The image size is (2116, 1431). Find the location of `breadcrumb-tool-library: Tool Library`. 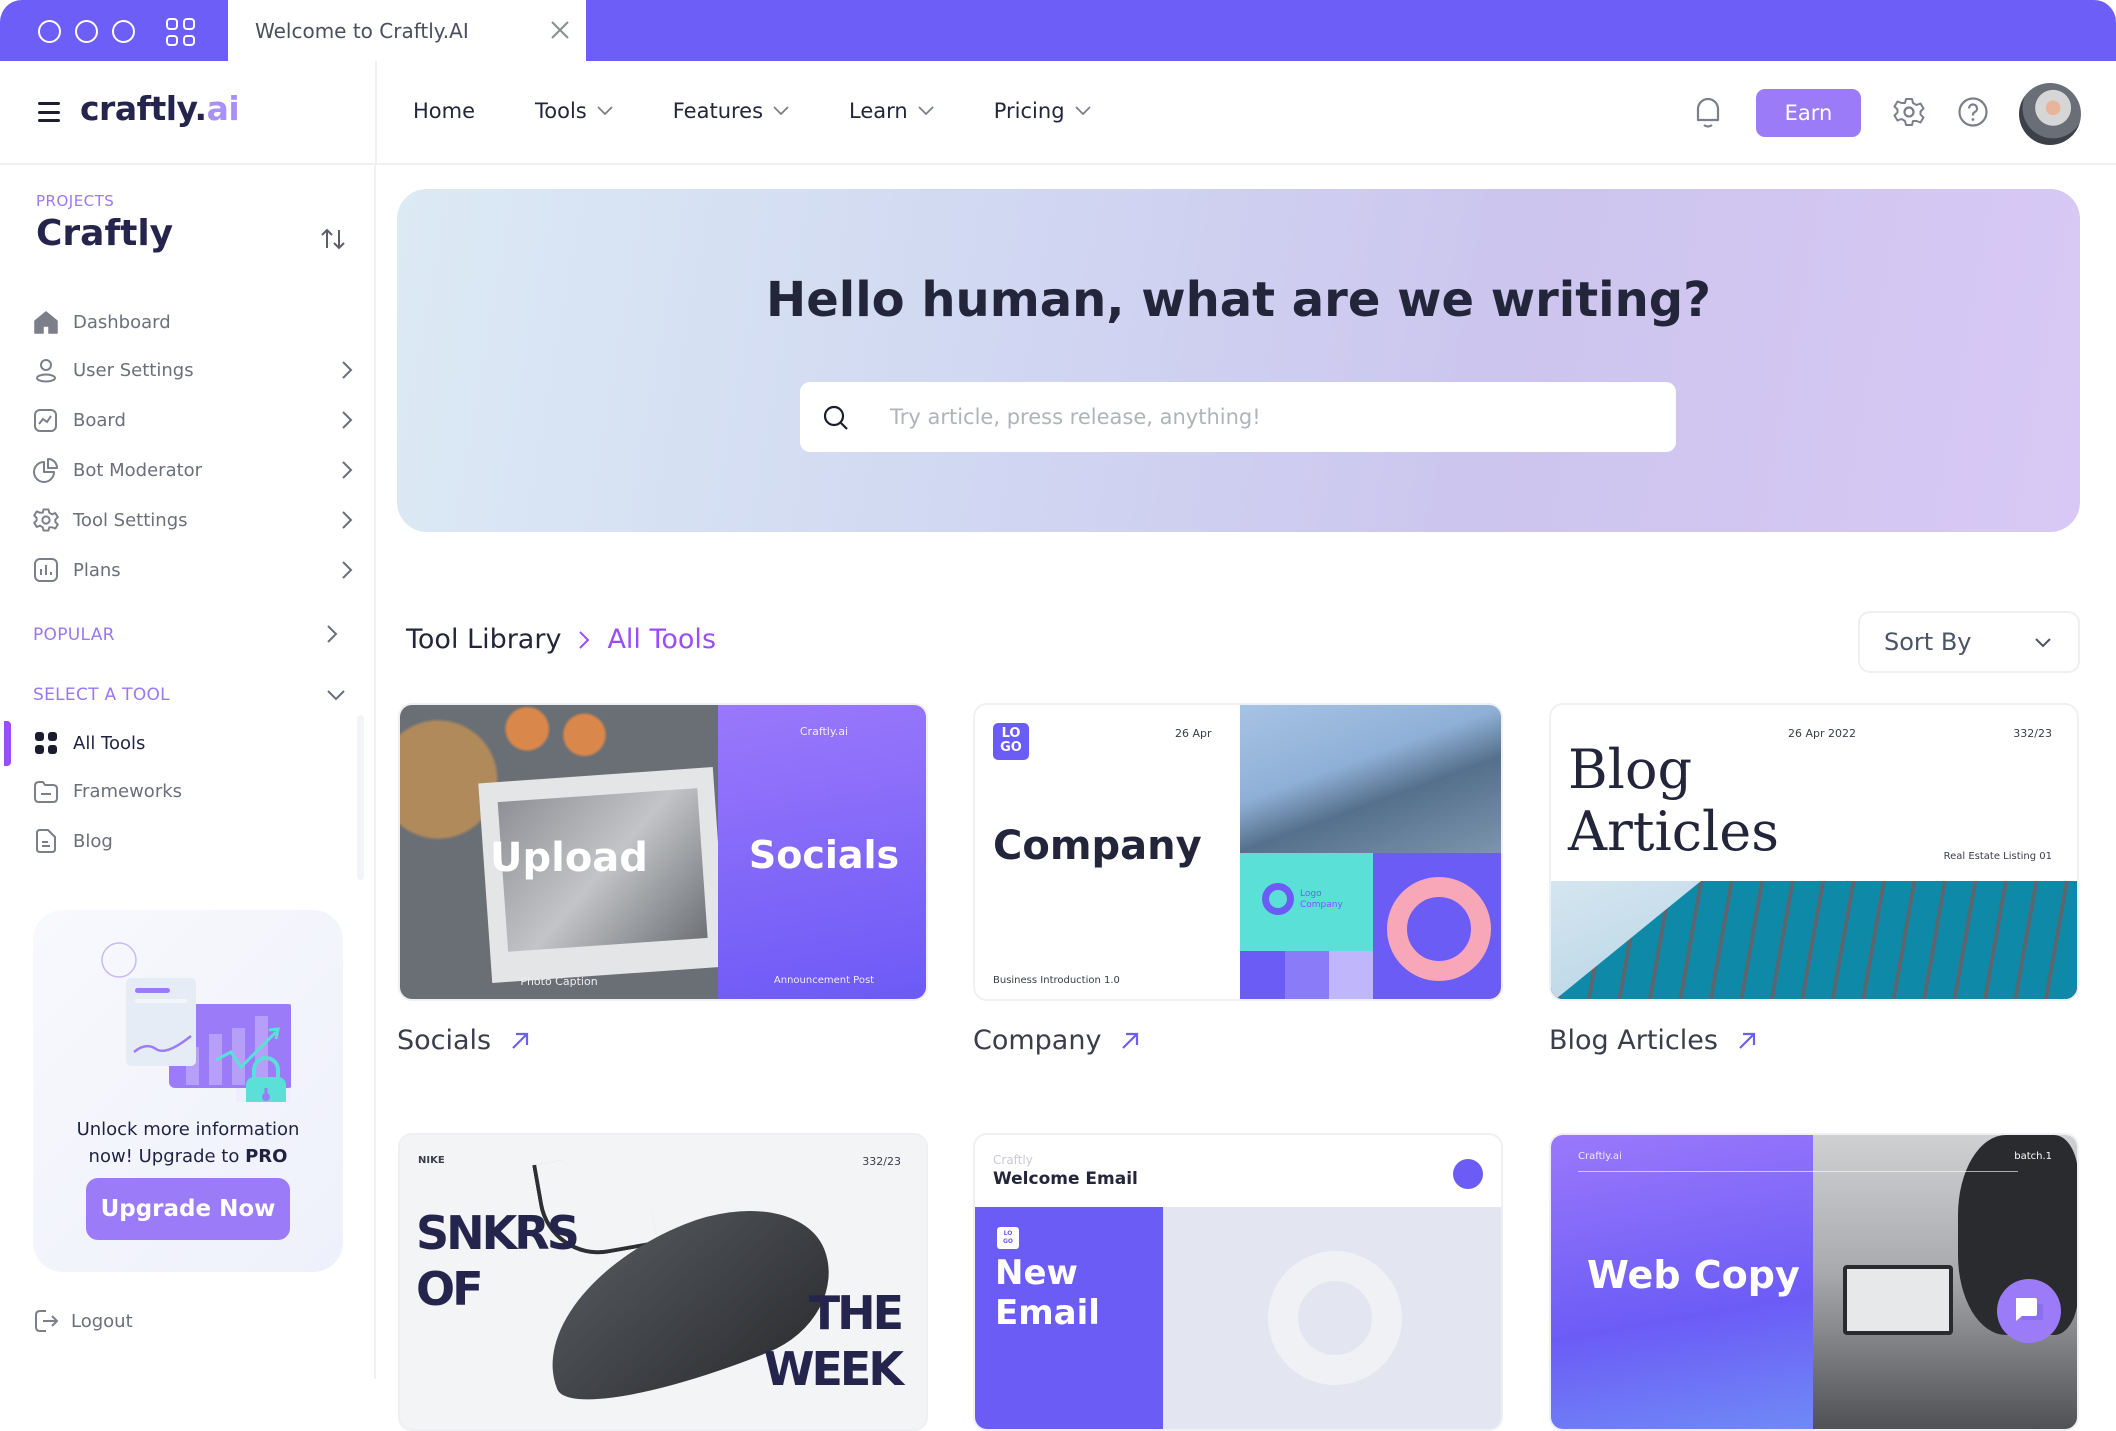

breadcrumb-tool-library: Tool Library is located at coordinates (483, 639).